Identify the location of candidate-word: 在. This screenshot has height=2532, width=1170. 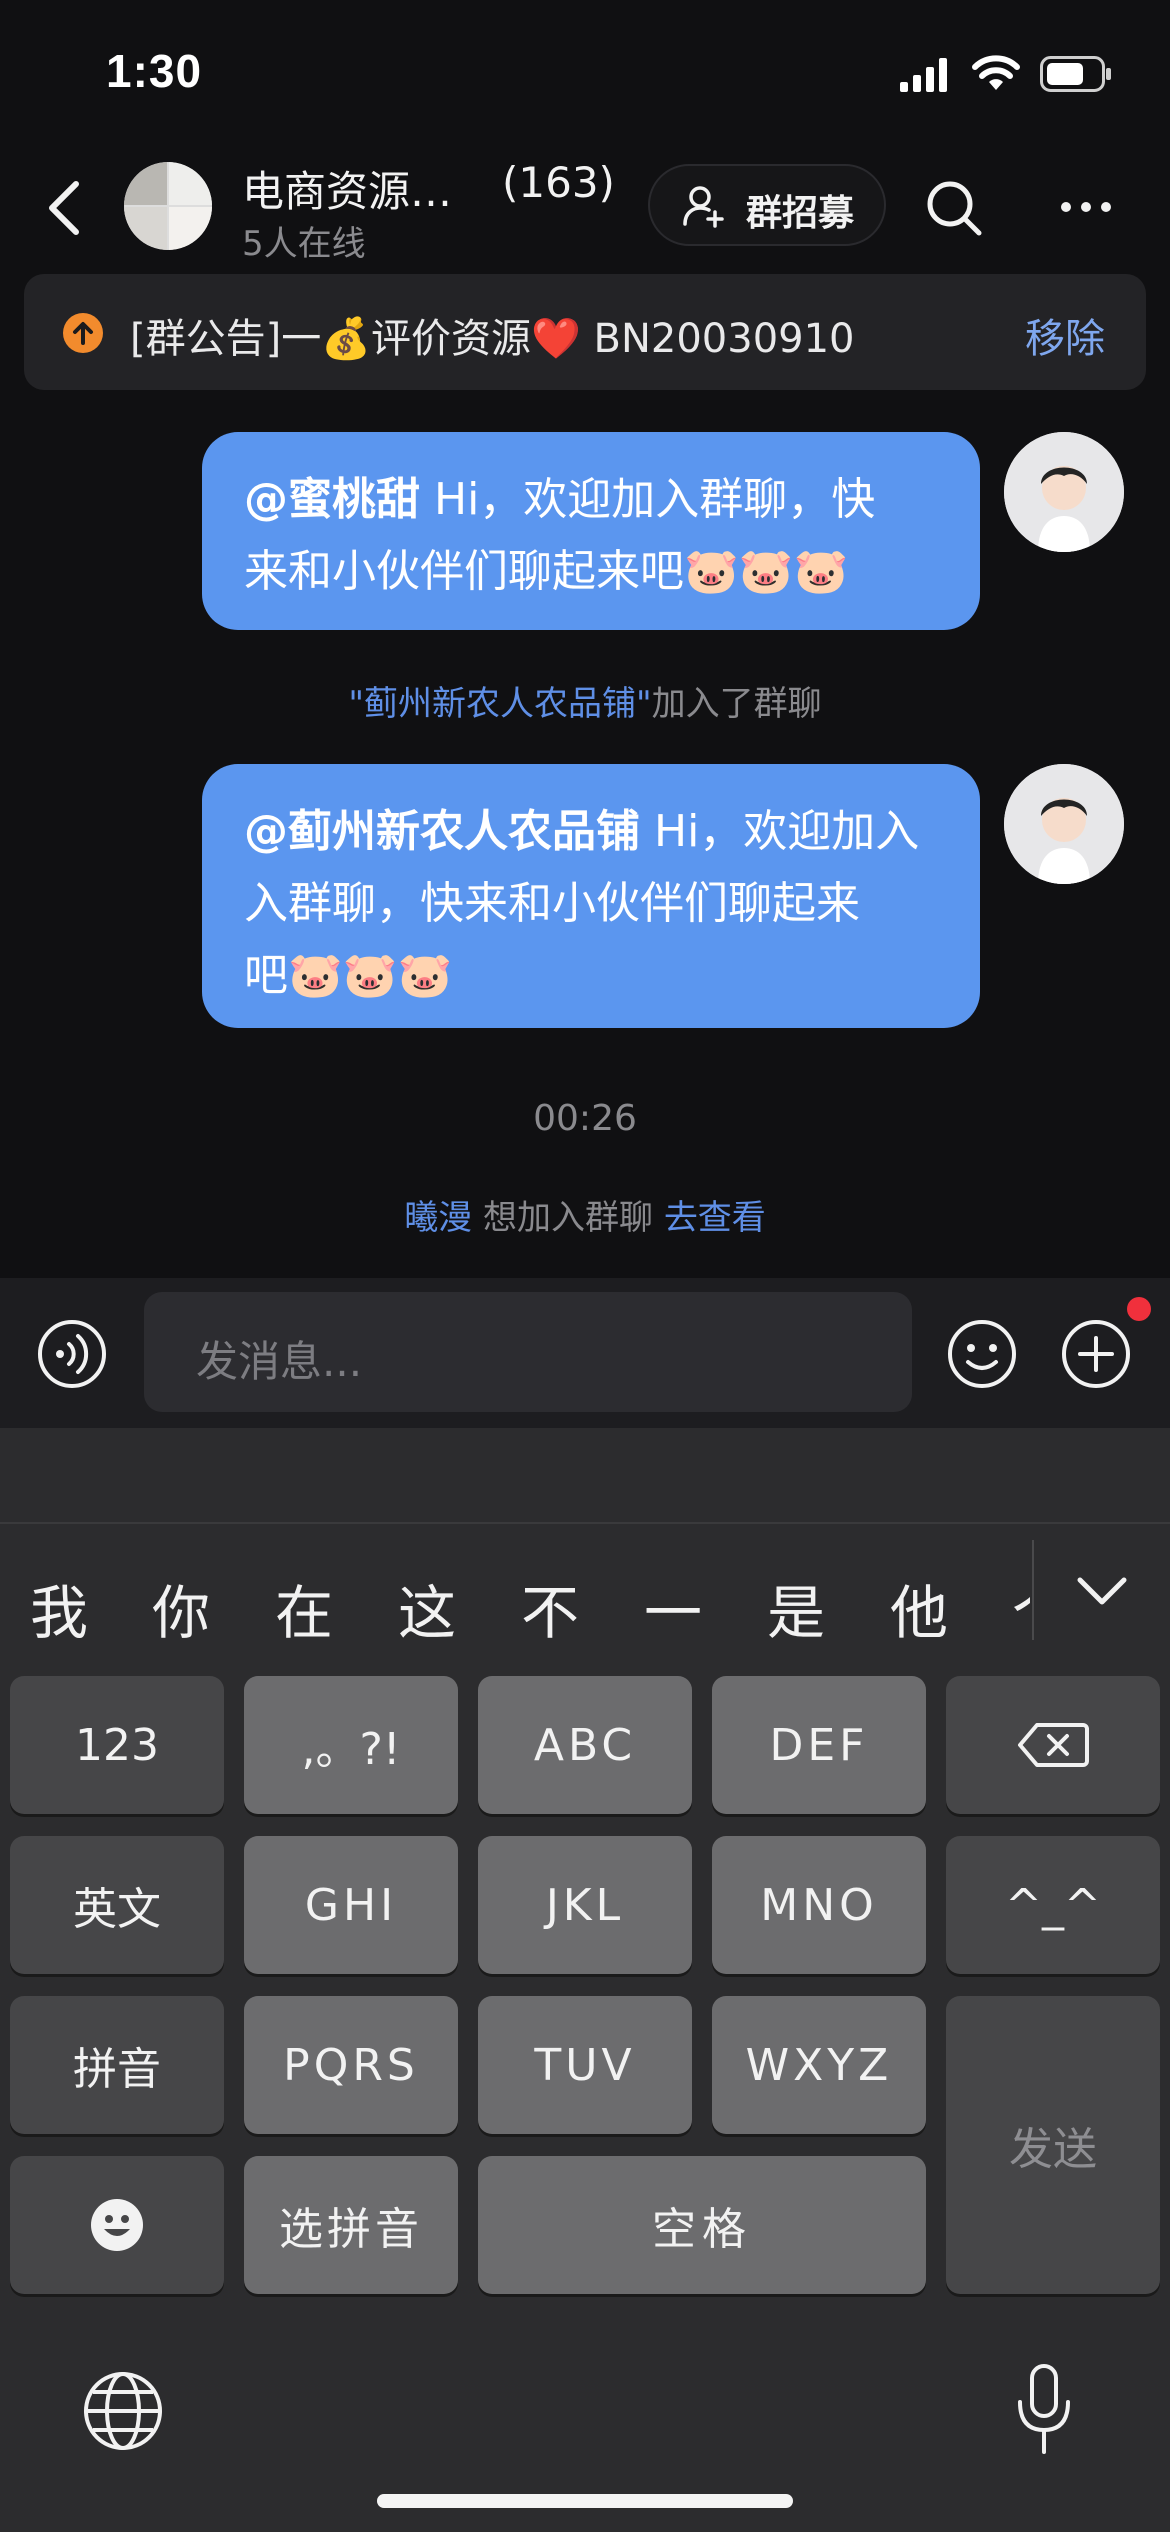
(304, 1608).